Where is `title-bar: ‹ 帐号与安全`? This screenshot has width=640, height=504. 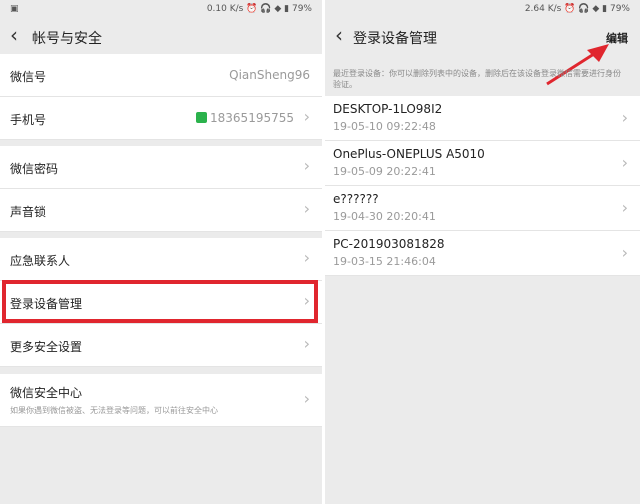
title-bar: ‹ 帐号与安全 is located at coordinates (161, 36).